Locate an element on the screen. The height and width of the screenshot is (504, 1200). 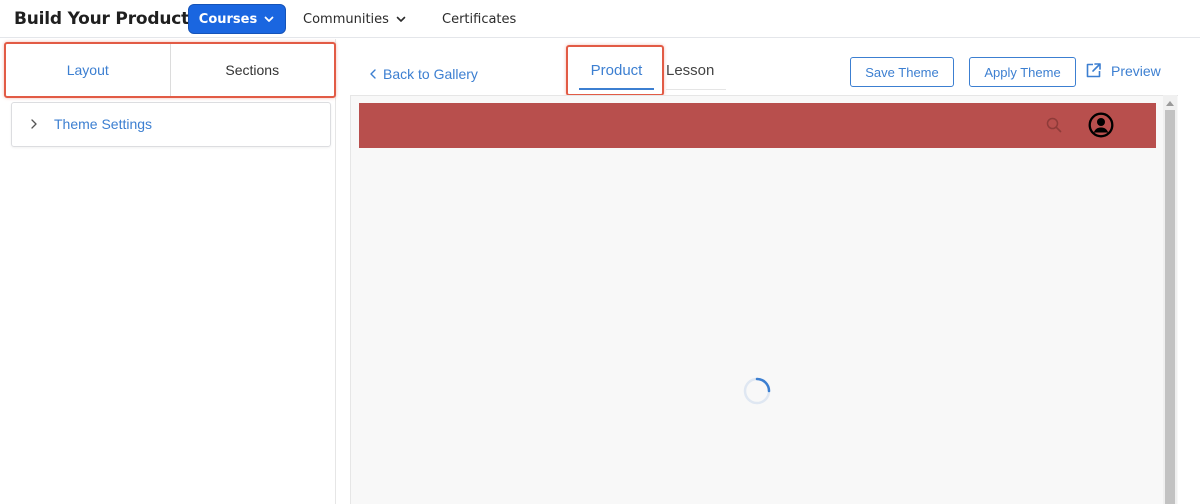
theme-settings-label: Theme Settings is located at coordinates (103, 124).